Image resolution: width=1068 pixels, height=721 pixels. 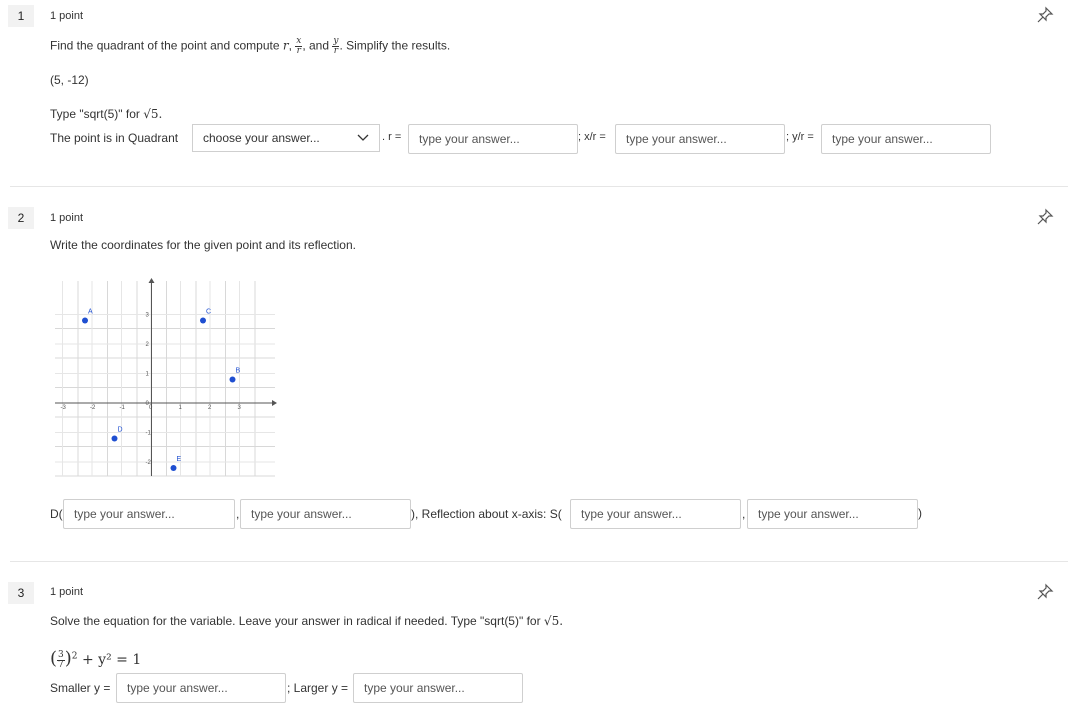 What do you see at coordinates (114, 438) in the screenshot?
I see `point-D` at bounding box center [114, 438].